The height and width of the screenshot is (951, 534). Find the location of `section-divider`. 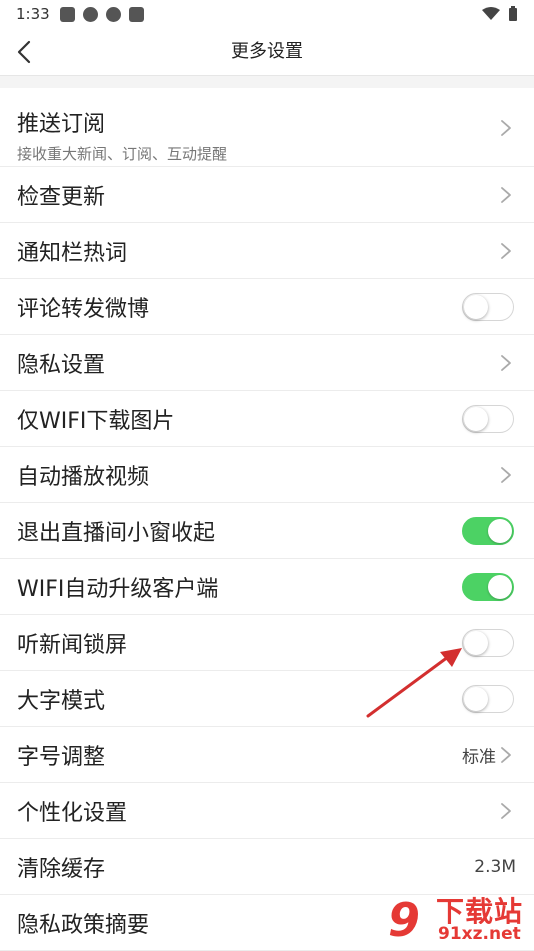

section-divider is located at coordinates (267, 82).